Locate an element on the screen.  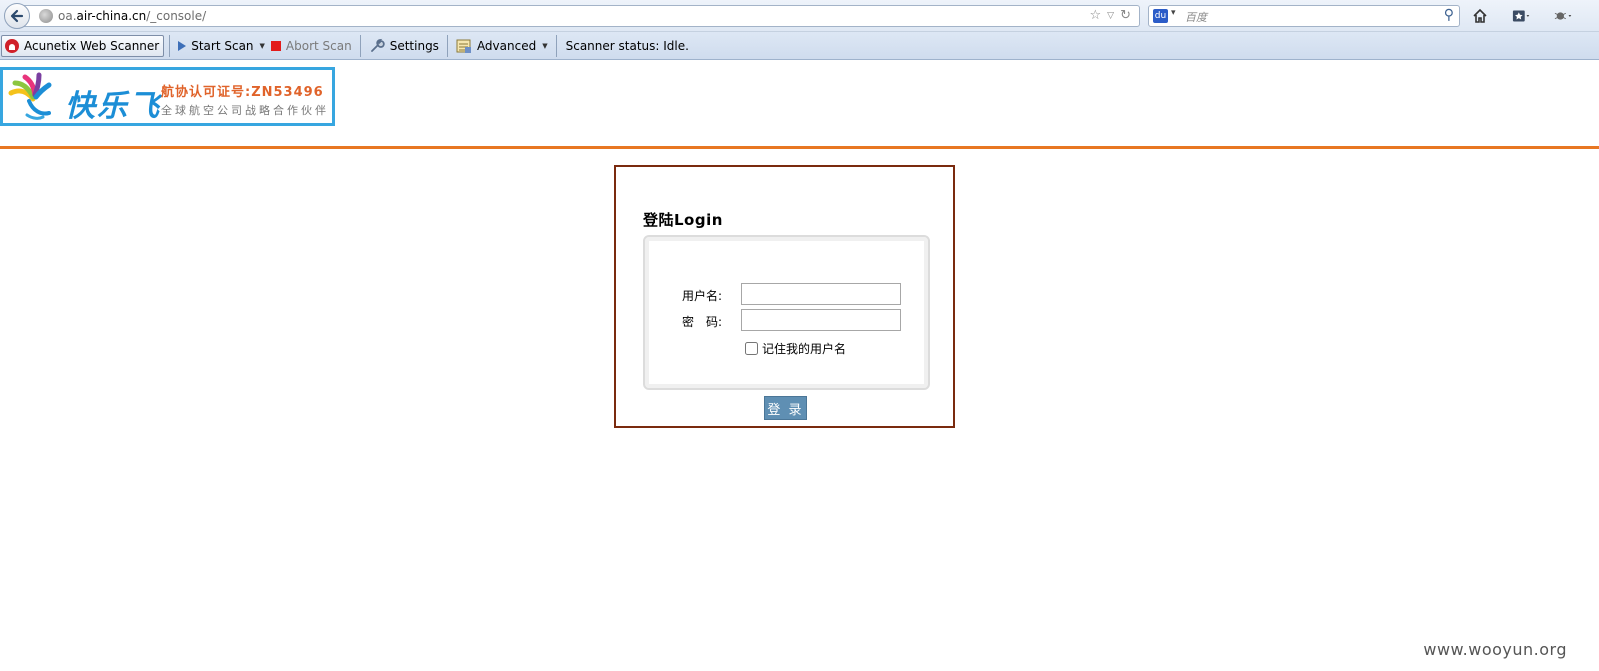
acunetix-brand-label: Acunetix Web Scanner is located at coordinates (92, 45).